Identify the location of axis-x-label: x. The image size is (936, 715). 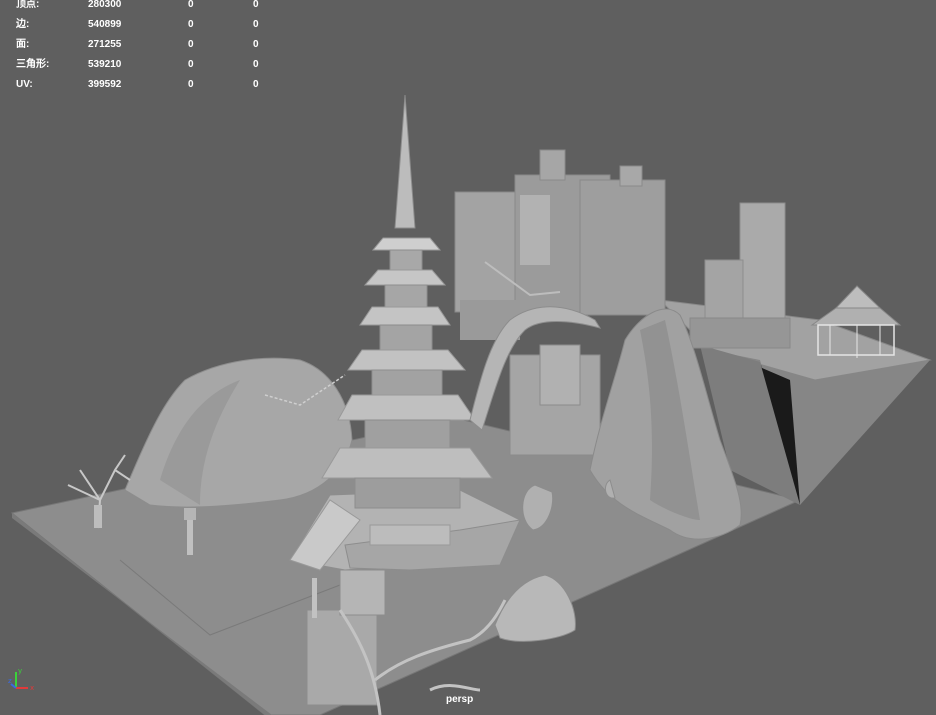
(32, 688).